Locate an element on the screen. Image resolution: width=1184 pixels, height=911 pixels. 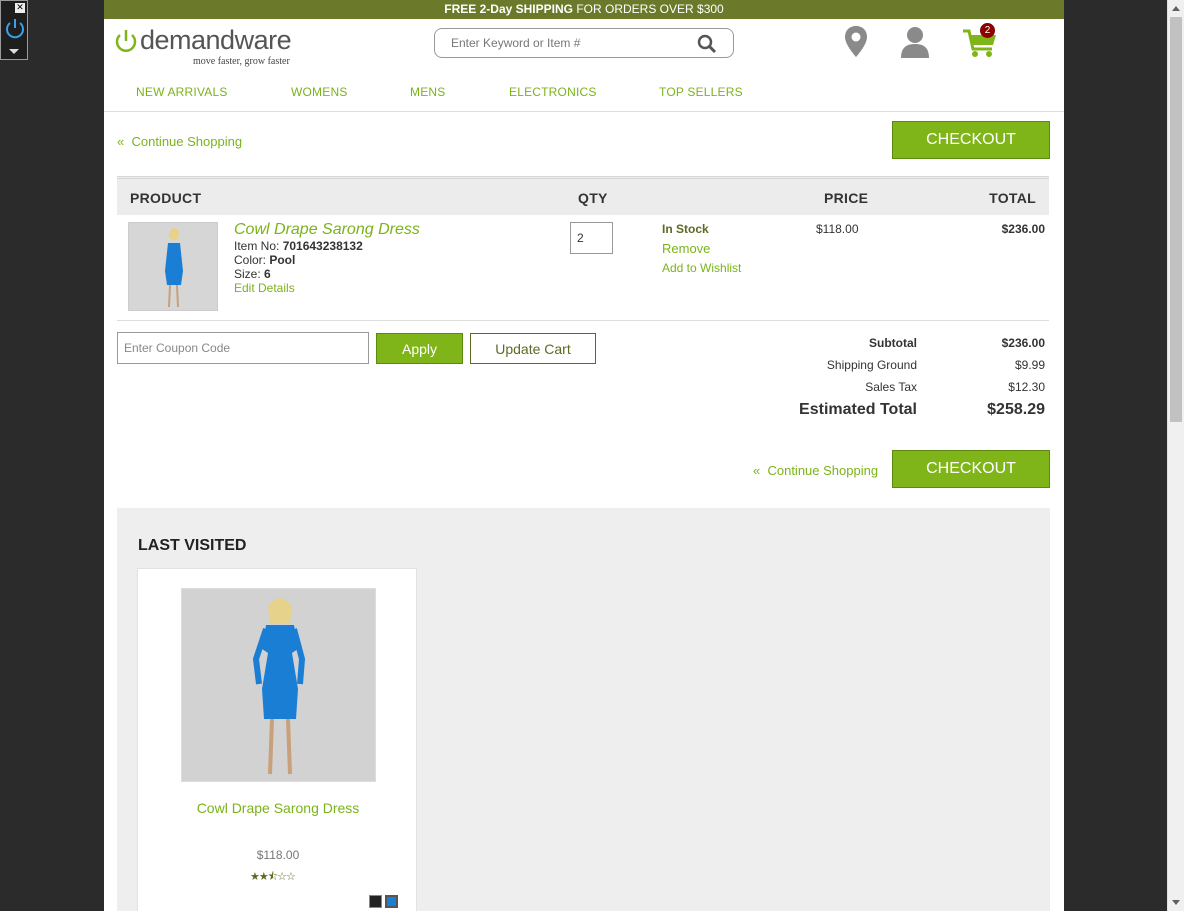
search-box is located at coordinates (584, 43).